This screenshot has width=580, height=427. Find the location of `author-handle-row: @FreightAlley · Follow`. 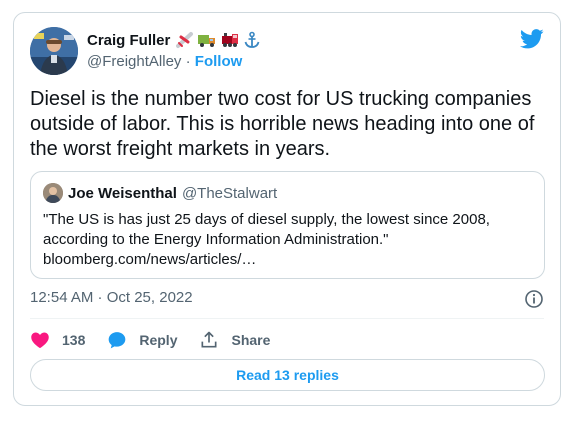

author-handle-row: @FreightAlley · Follow is located at coordinates (174, 61).